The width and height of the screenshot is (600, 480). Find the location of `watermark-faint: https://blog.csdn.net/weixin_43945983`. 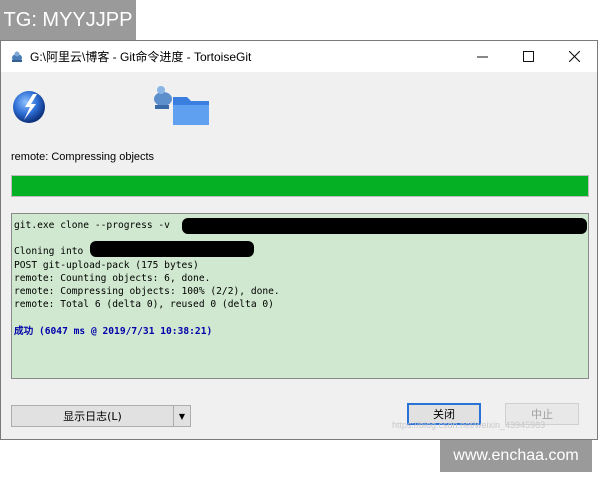

watermark-faint: https://blog.csdn.net/weixin_43945983 is located at coordinates (469, 425).